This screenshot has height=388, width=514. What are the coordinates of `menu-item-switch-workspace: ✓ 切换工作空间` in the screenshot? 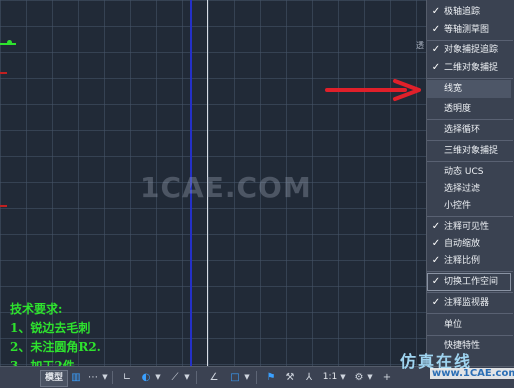 It's located at (469, 282).